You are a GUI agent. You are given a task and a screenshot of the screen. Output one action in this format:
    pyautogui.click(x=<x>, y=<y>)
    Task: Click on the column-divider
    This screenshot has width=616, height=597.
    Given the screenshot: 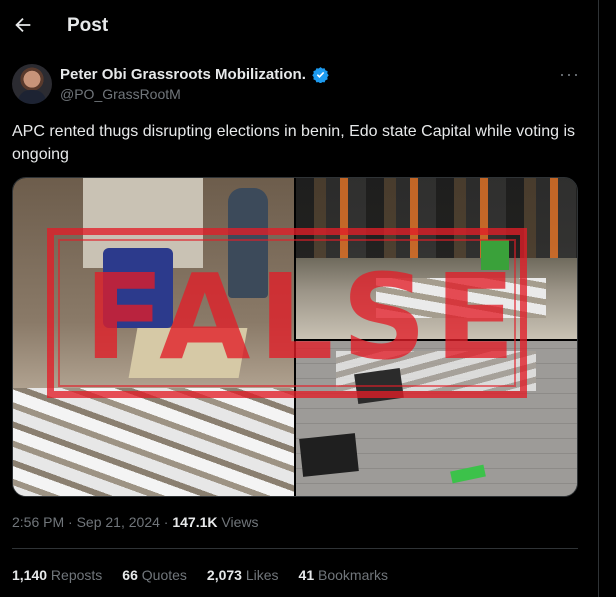 What is the action you would take?
    pyautogui.click(x=598, y=298)
    